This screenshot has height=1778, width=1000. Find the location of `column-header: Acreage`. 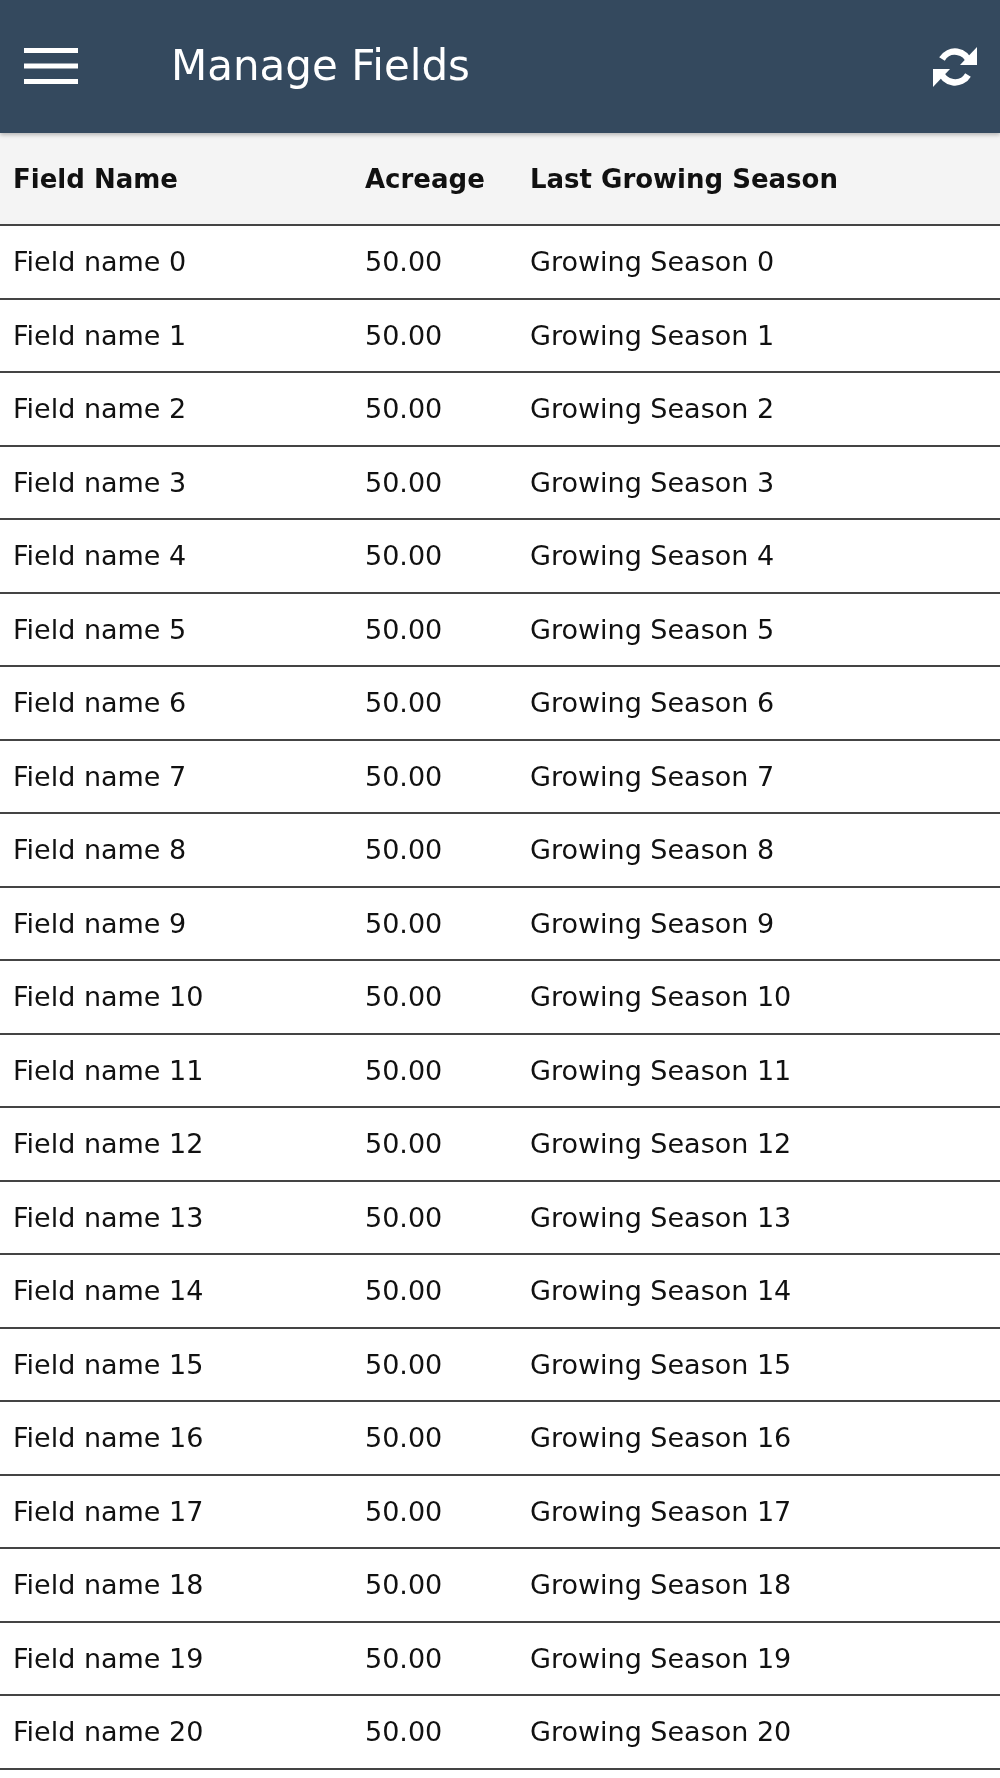

column-header: Acreage is located at coordinates (425, 178).